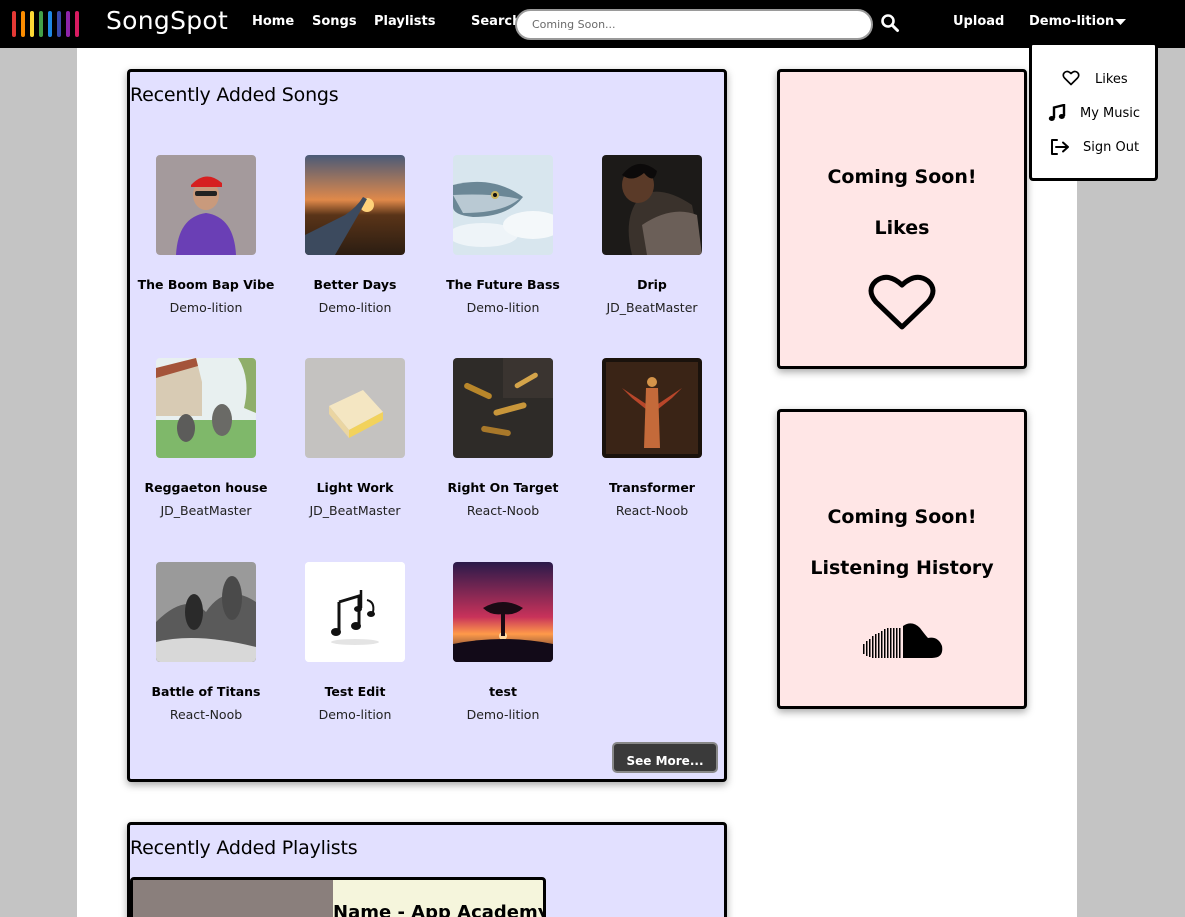 The height and width of the screenshot is (917, 1185). I want to click on song-card: Better Days Demo-lition, so click(355, 235).